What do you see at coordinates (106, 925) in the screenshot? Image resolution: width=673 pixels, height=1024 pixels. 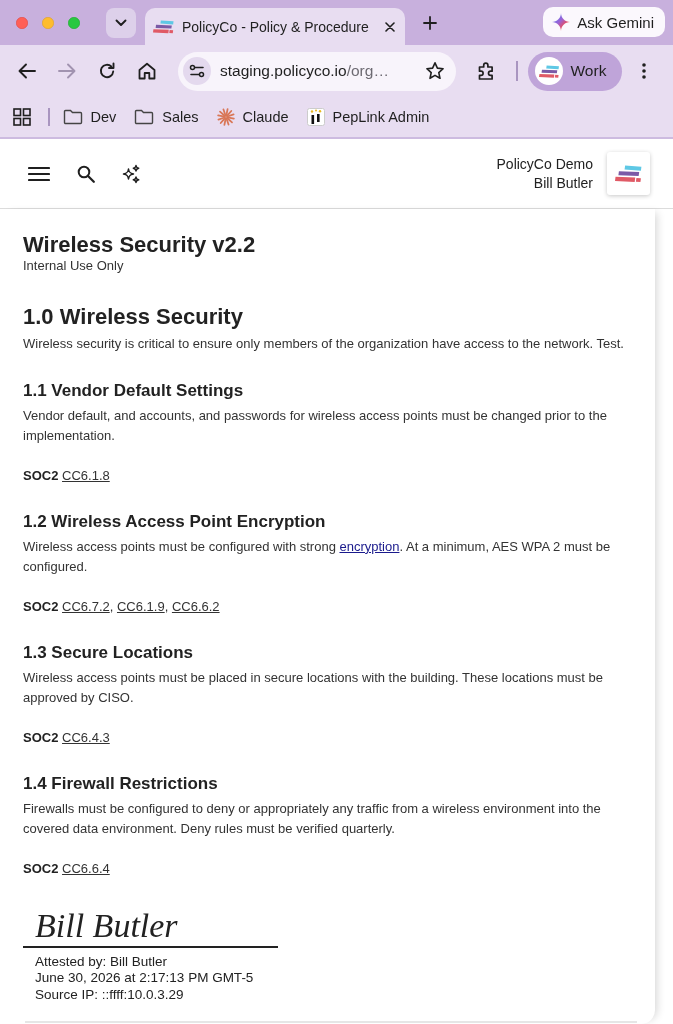 I see `signature: Bill Butler` at bounding box center [106, 925].